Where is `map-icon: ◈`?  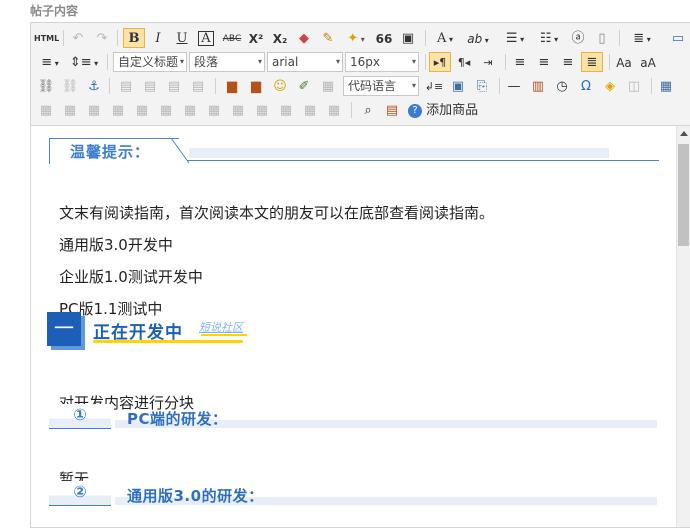 map-icon: ◈ is located at coordinates (610, 86).